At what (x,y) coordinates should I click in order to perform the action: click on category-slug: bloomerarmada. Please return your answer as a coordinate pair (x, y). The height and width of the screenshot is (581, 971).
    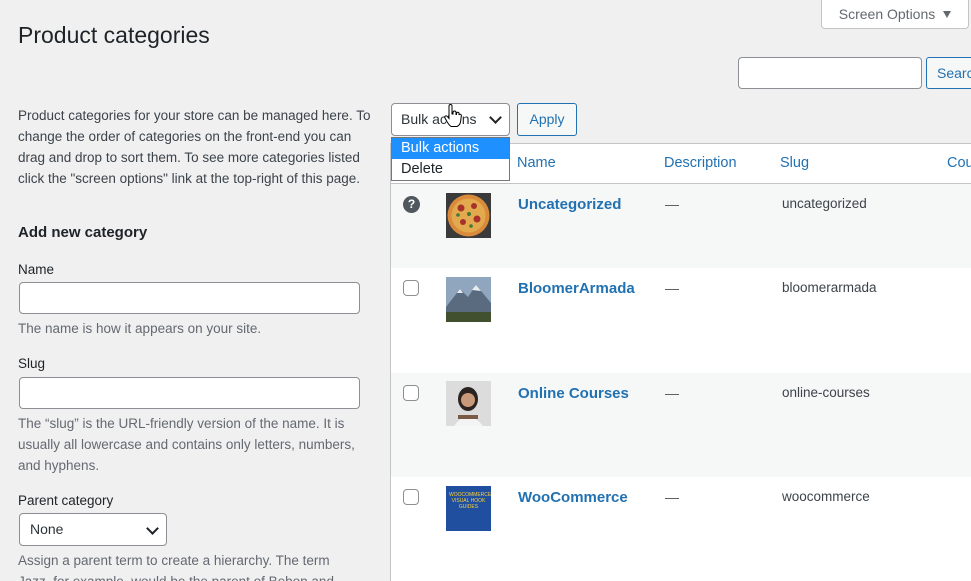
    Looking at the image, I should click on (829, 287).